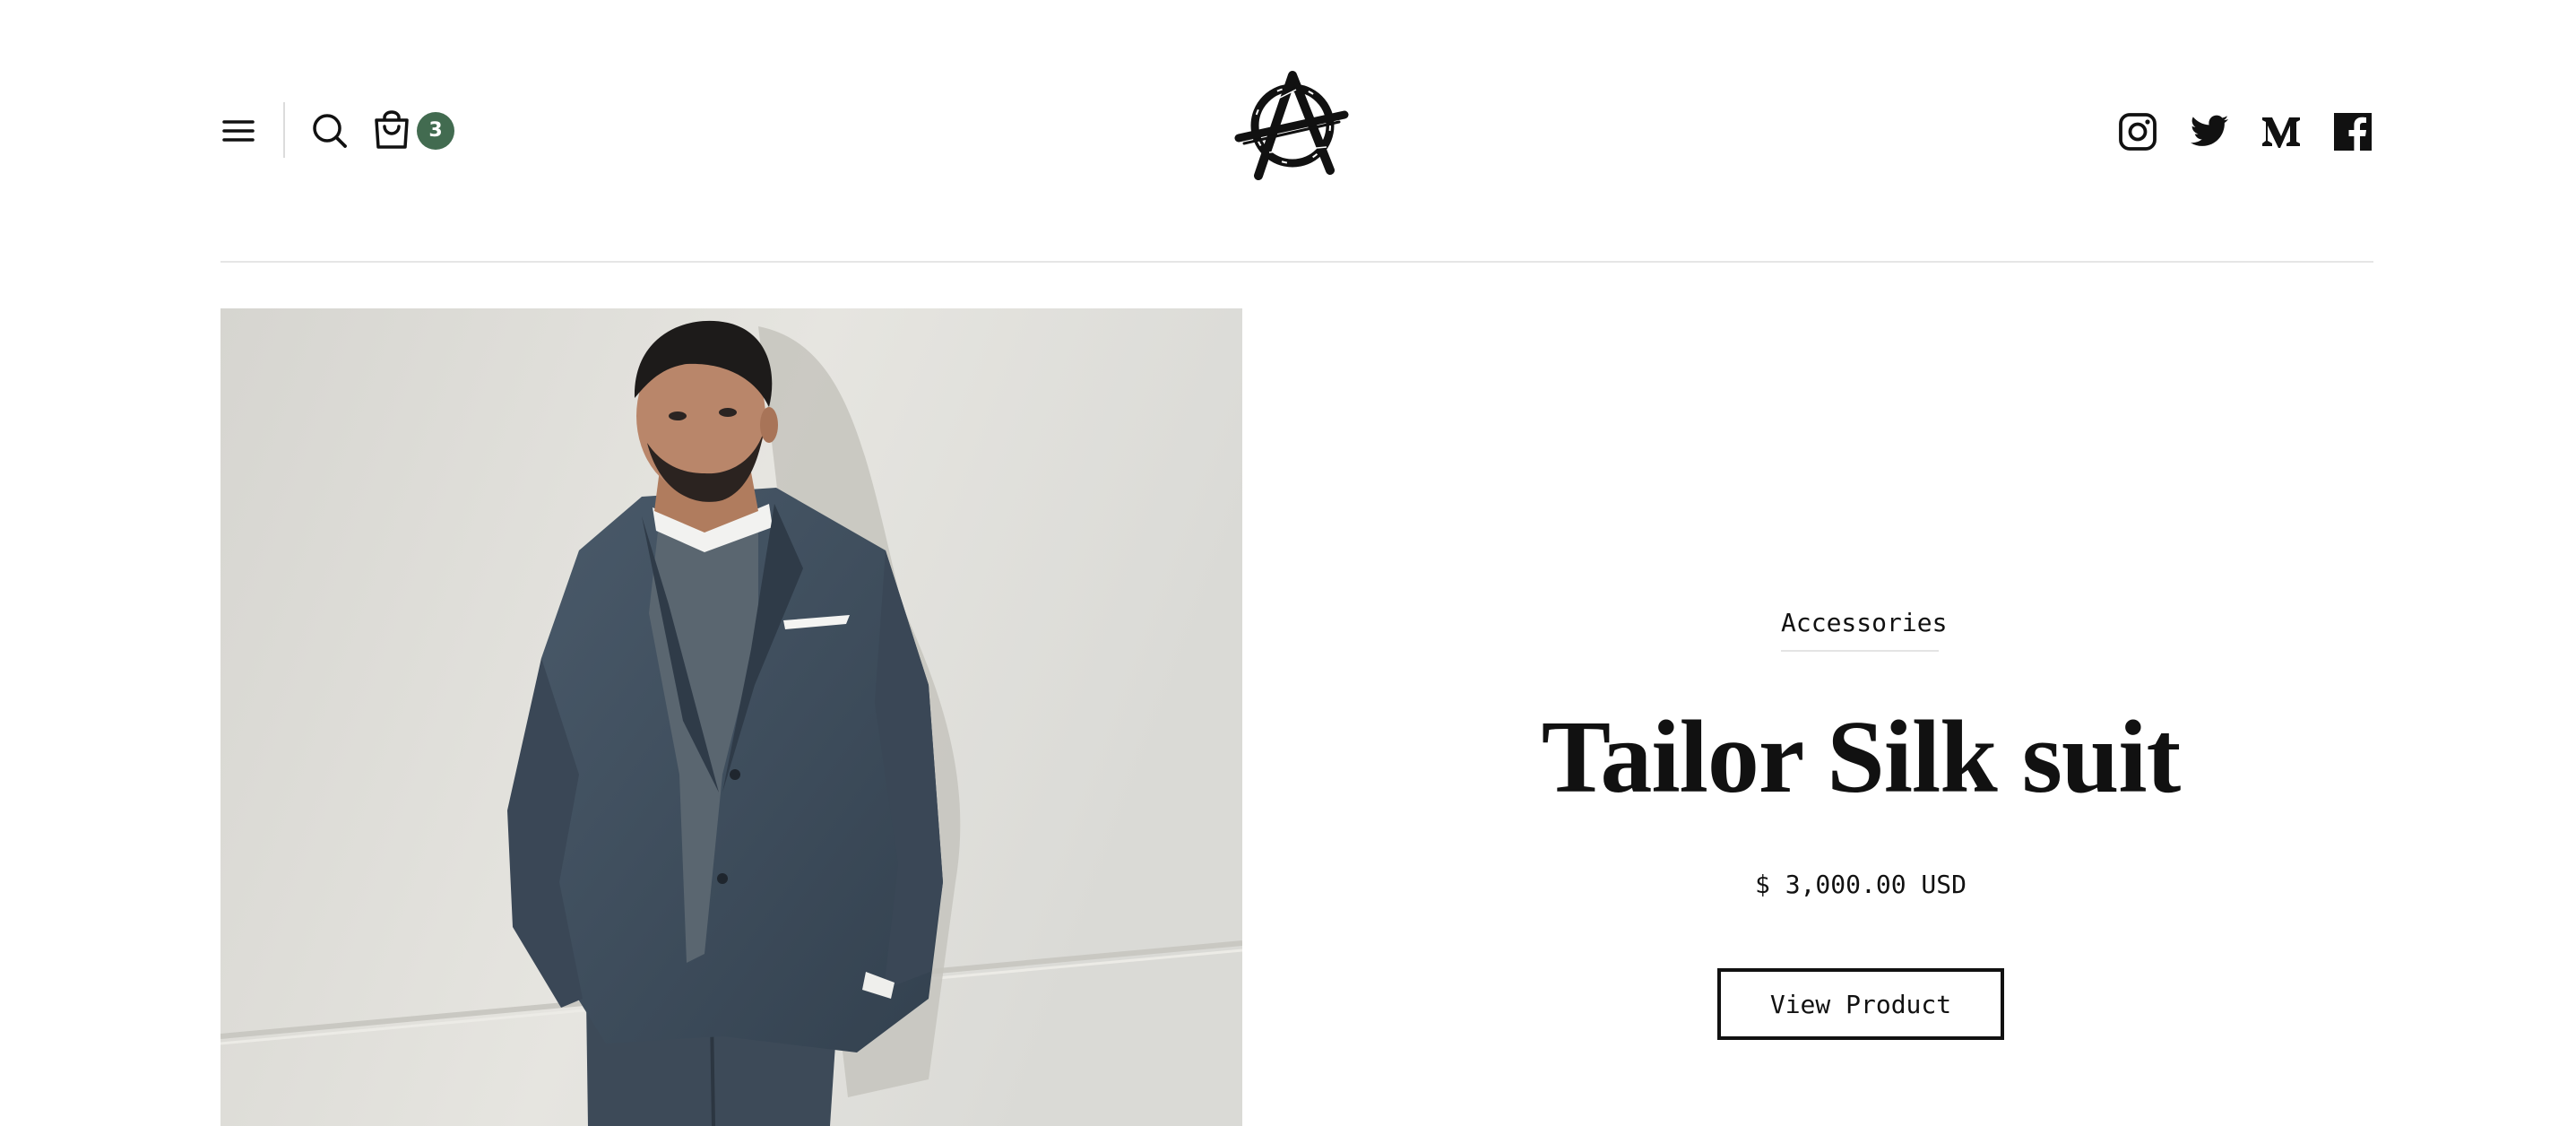  I want to click on twitter-icon, so click(2209, 130).